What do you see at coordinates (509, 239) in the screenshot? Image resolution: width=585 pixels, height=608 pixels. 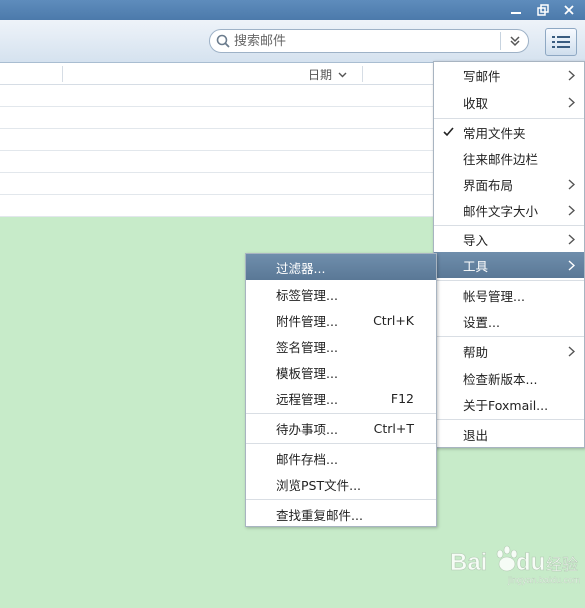 I see `menu-item-import: 导入` at bounding box center [509, 239].